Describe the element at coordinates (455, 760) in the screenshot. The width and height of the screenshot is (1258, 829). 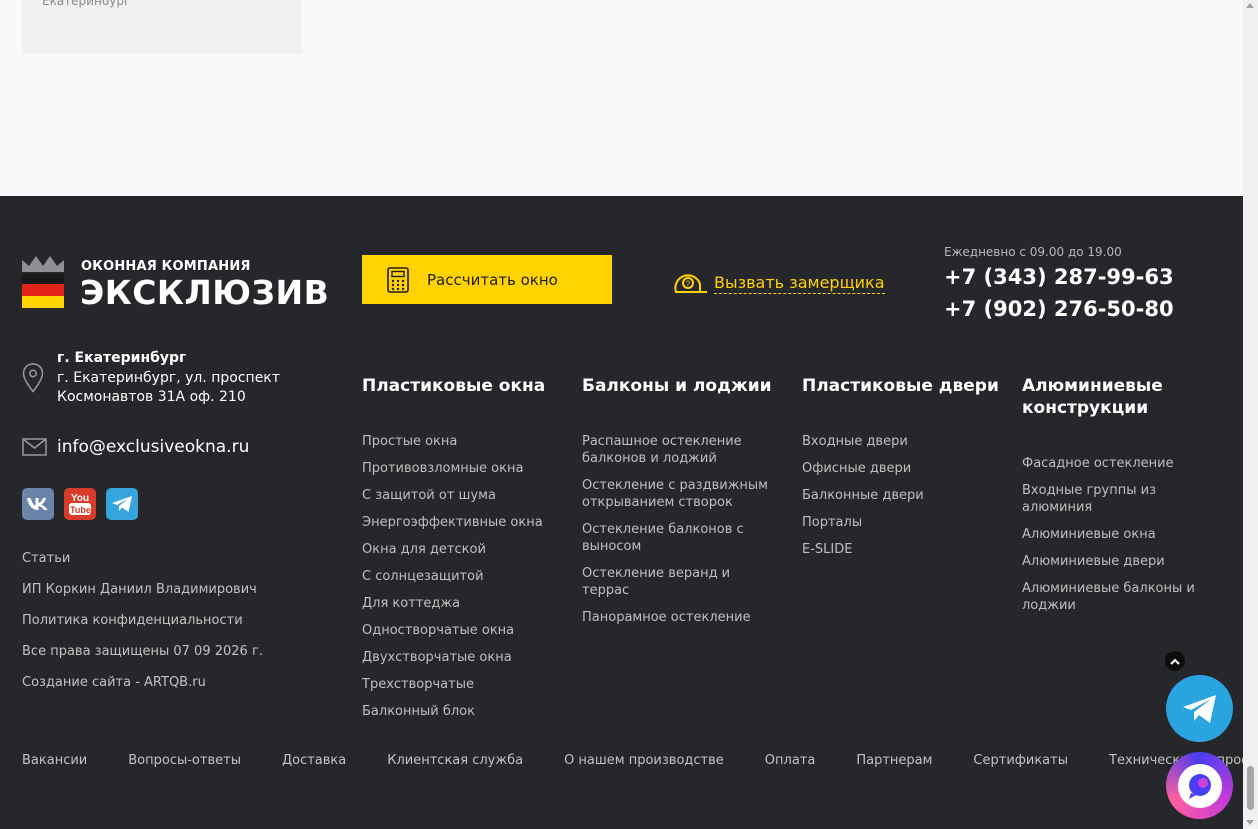
I see `bottom-nav-link: Клиентская служба` at that location.